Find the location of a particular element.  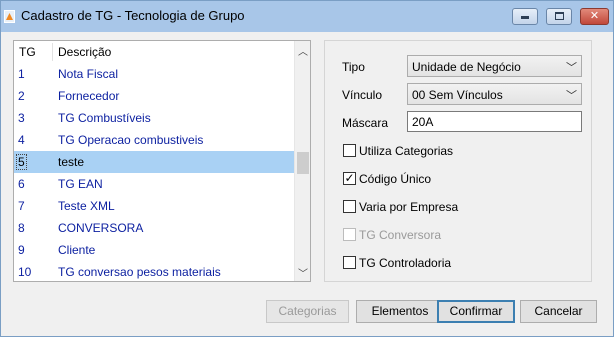

tipo-value: Unidade de Negócio is located at coordinates (466, 67).